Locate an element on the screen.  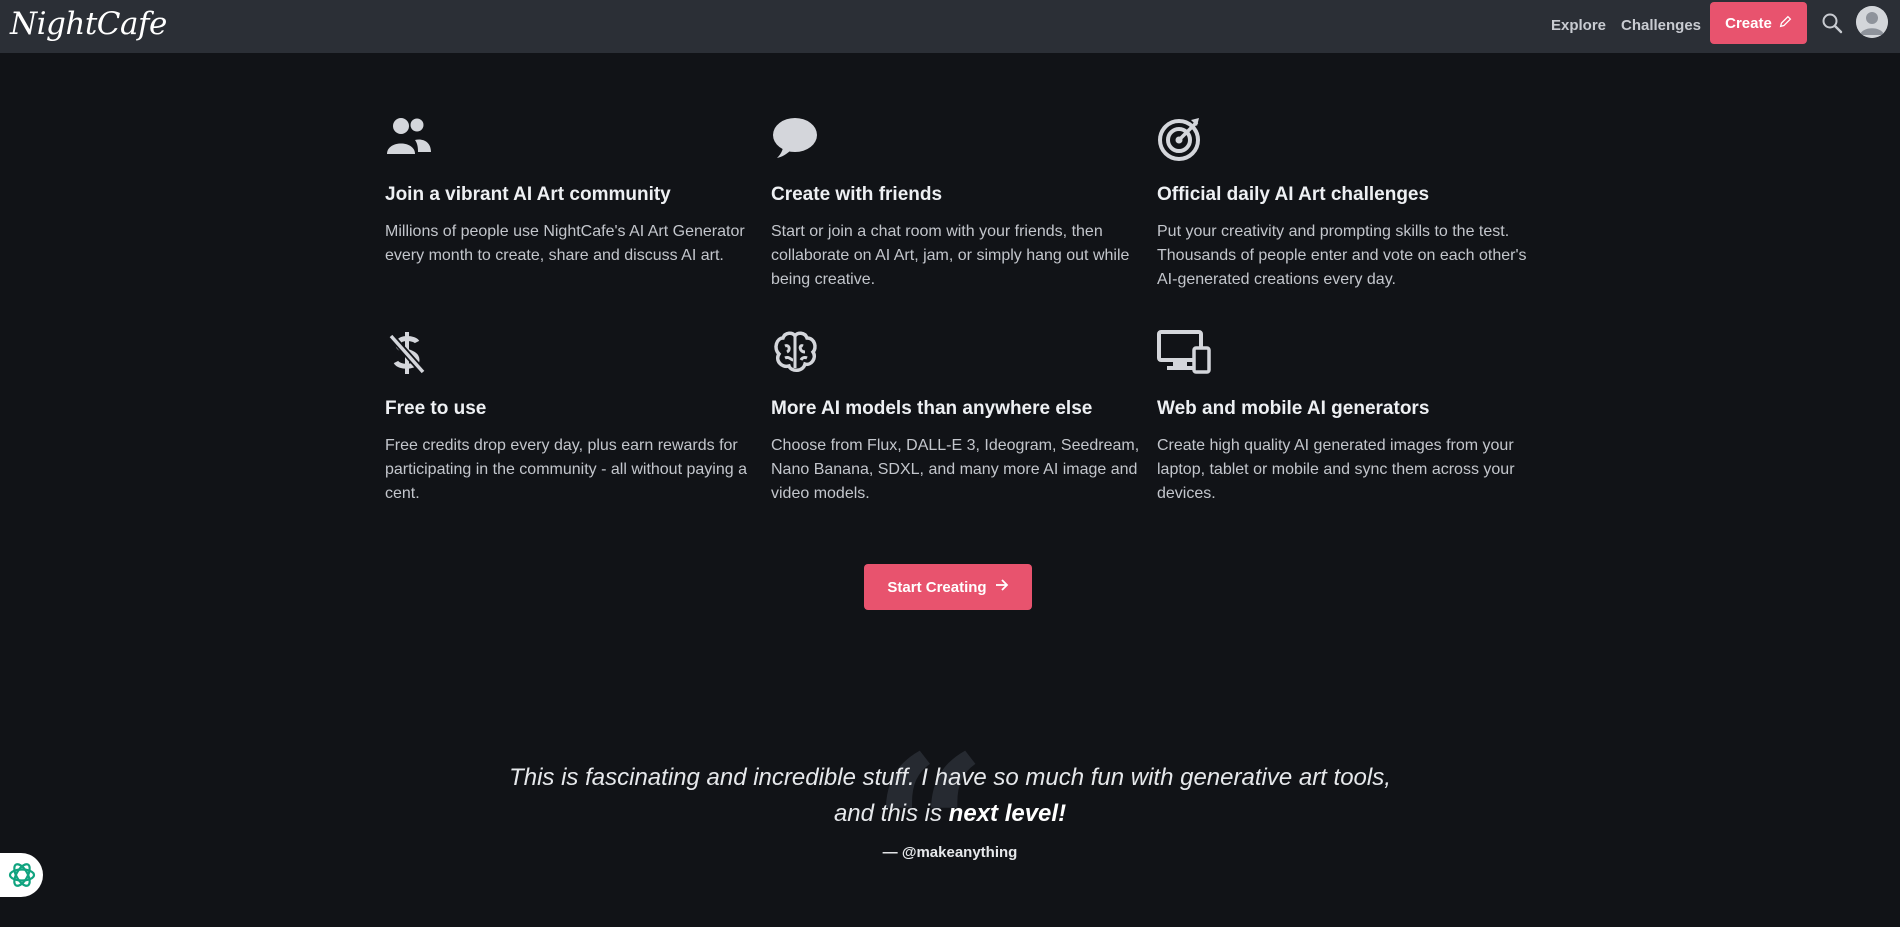
users-icon is located at coordinates (570, 141).